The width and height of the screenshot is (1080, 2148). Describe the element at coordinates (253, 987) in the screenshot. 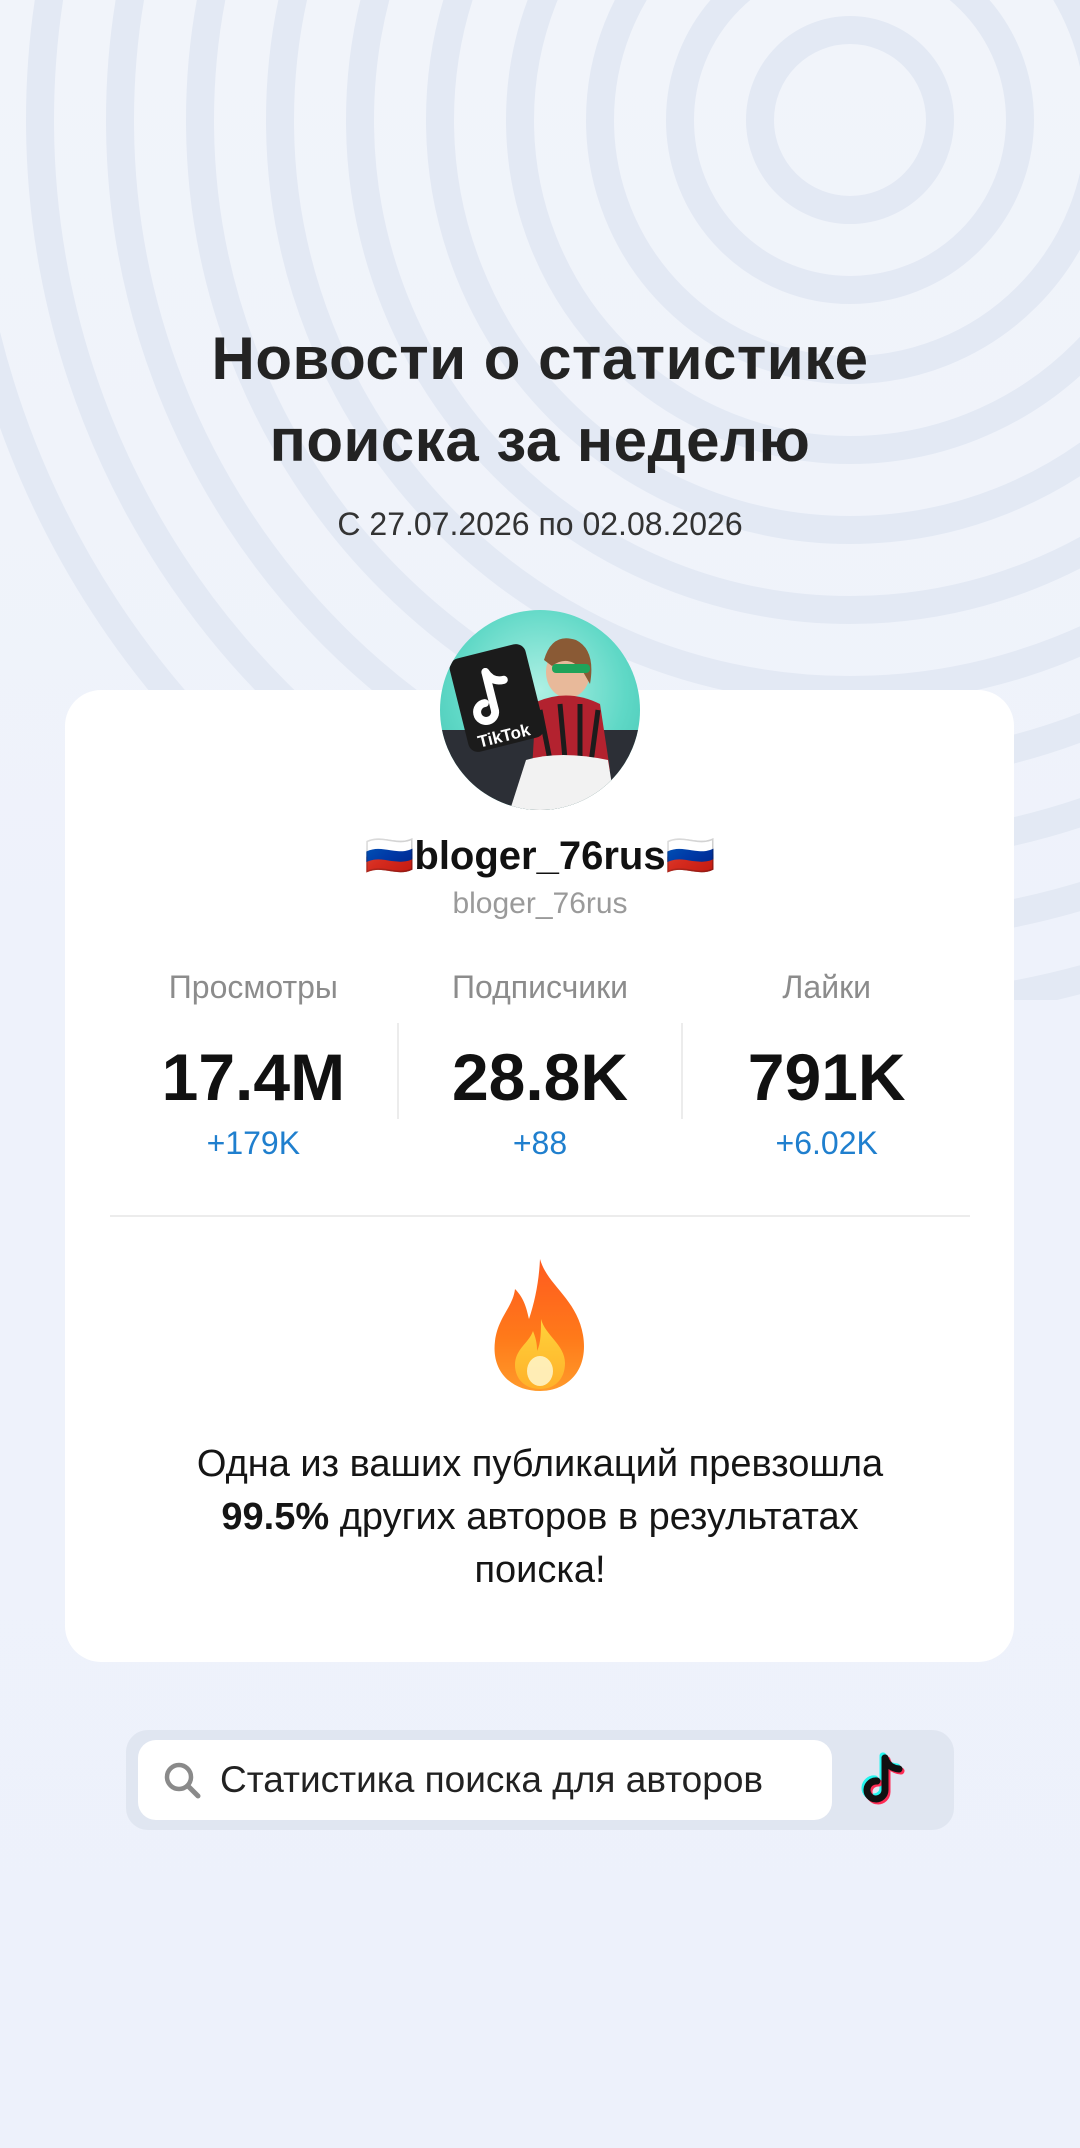

I see `stat-label: Просмотры` at that location.